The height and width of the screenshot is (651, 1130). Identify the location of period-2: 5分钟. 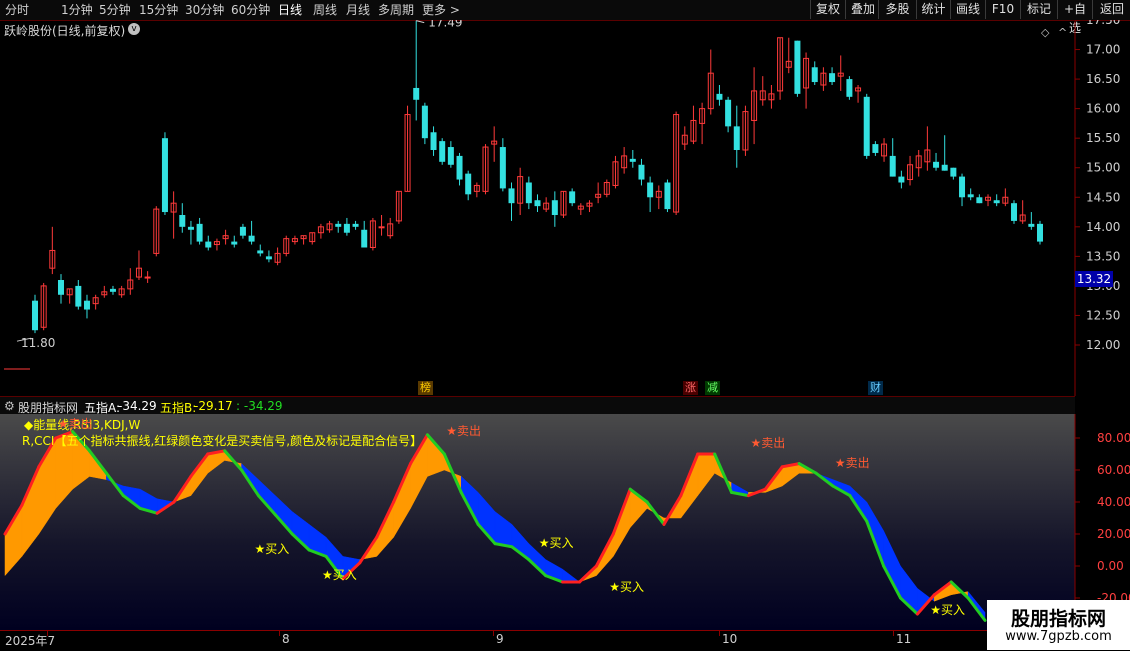
(115, 10).